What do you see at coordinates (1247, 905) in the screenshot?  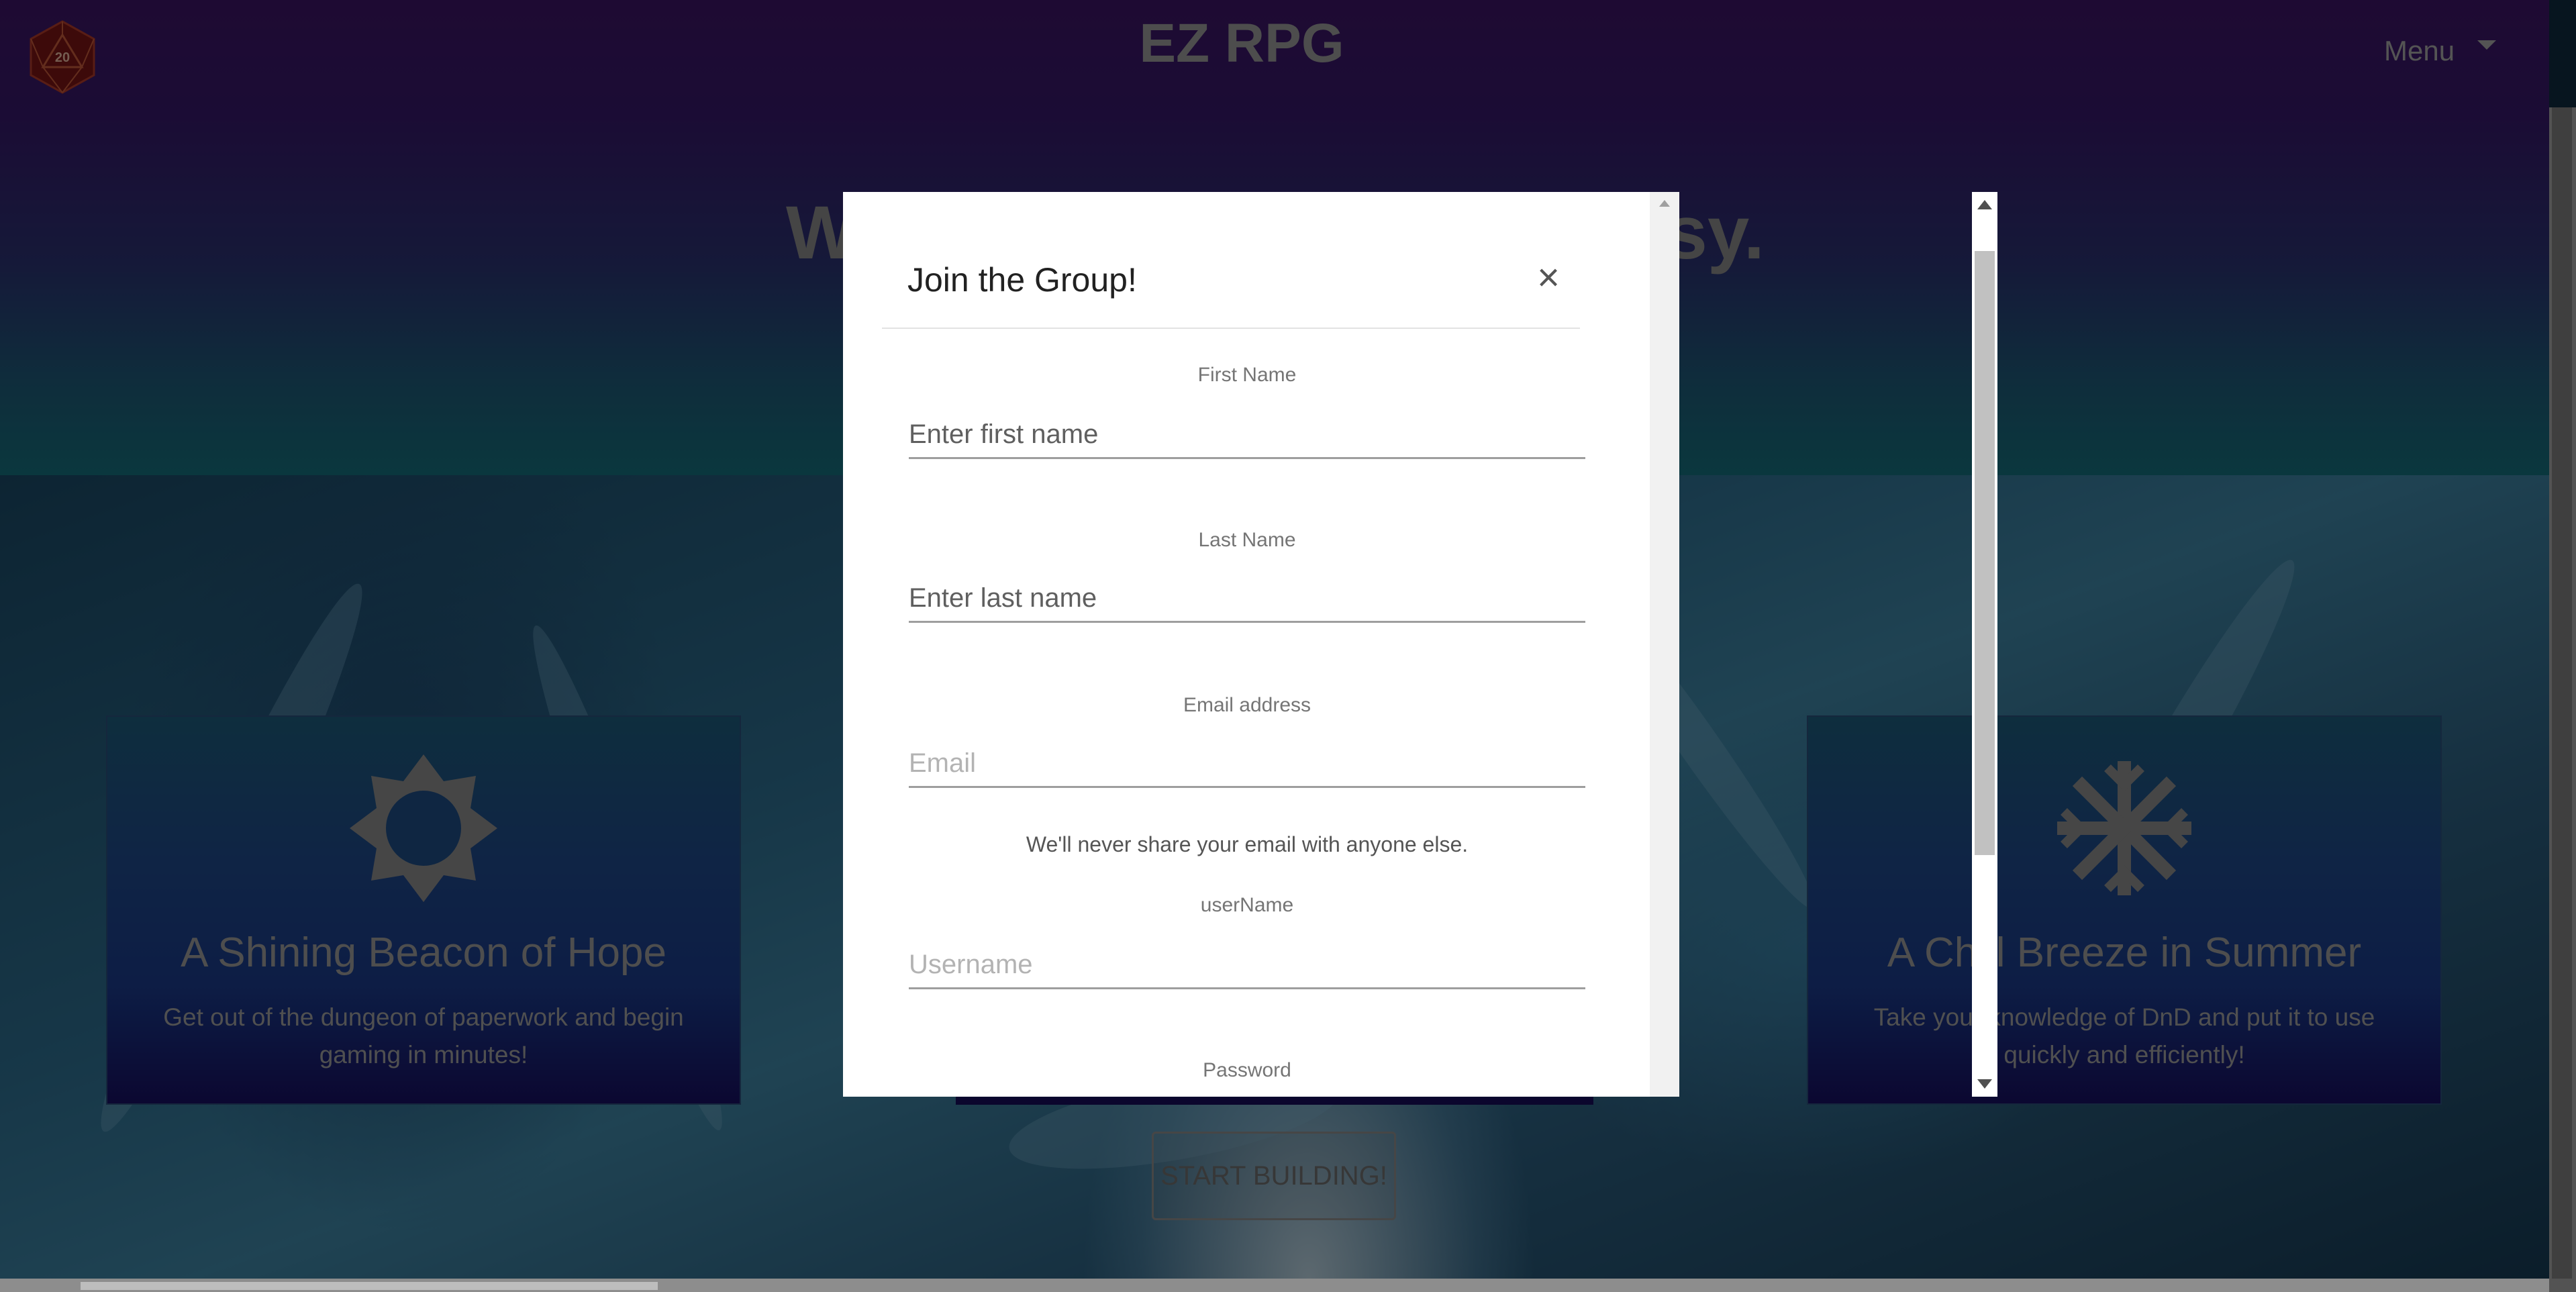 I see `username-label: userName` at bounding box center [1247, 905].